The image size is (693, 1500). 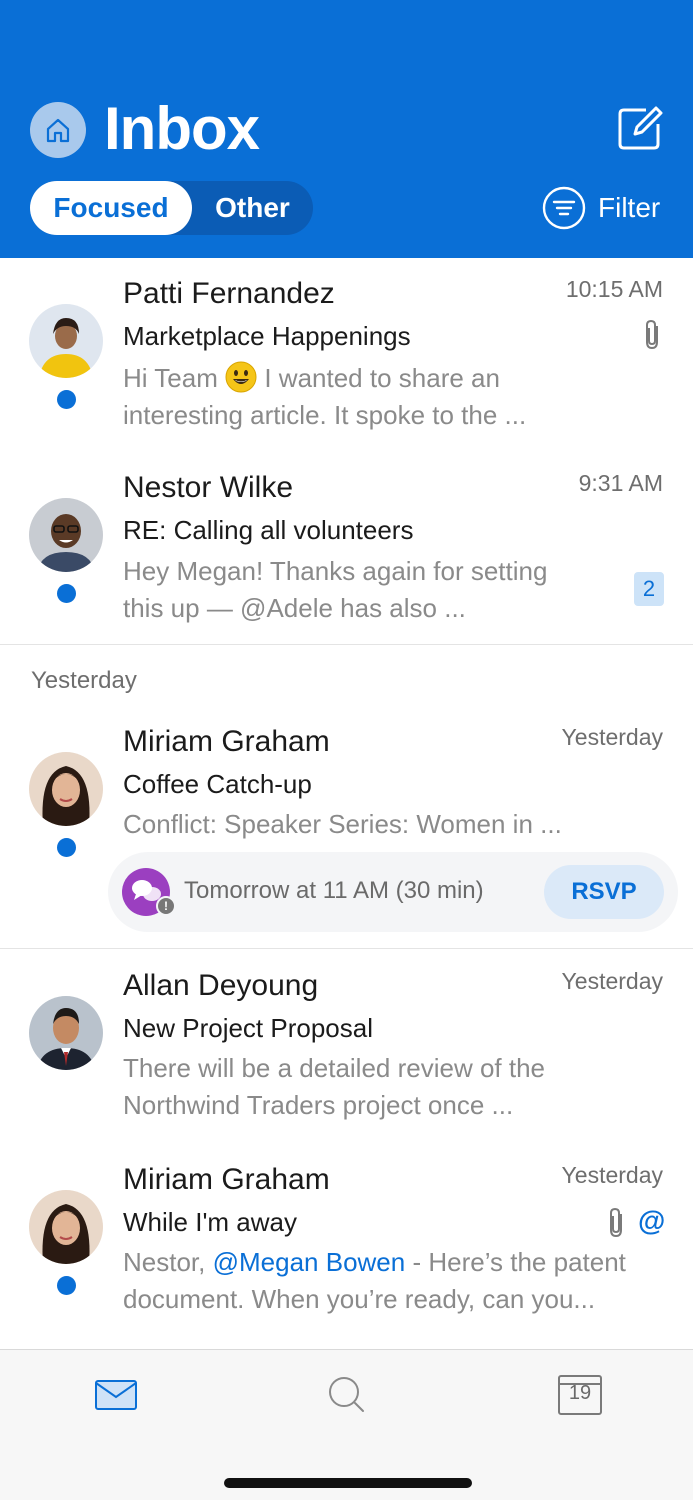 I want to click on filter-icon, so click(x=564, y=208).